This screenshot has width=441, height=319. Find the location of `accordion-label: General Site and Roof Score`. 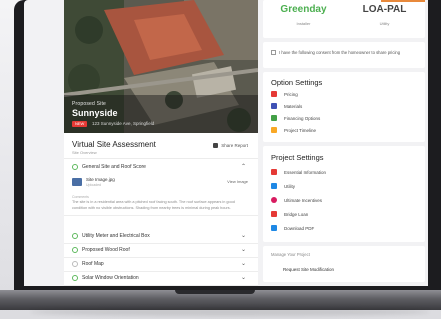

accordion-label: General Site and Roof Score is located at coordinates (114, 167).